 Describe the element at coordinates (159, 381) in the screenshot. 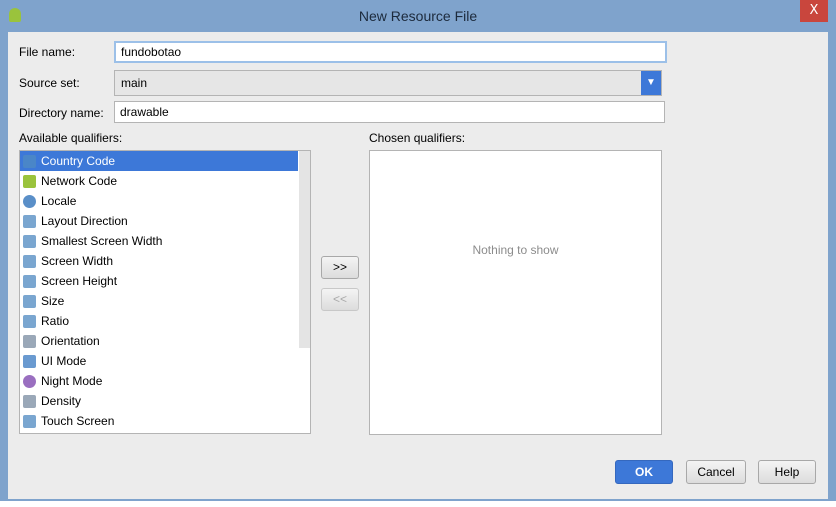

I see `qualifier-item: Night Mode` at that location.